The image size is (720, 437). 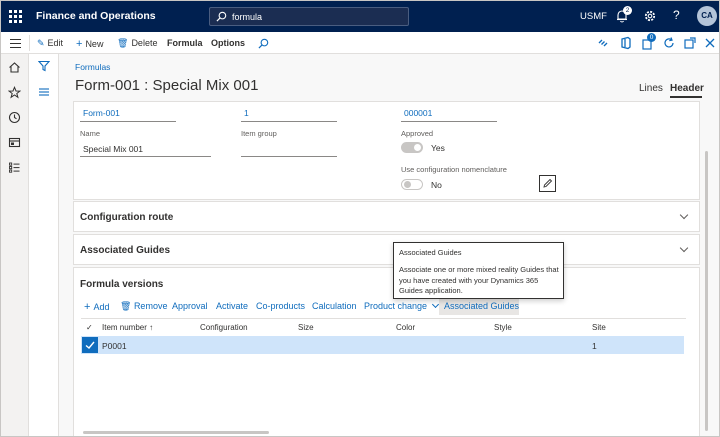 What do you see at coordinates (405, 327) in the screenshot?
I see `col-color: Color` at bounding box center [405, 327].